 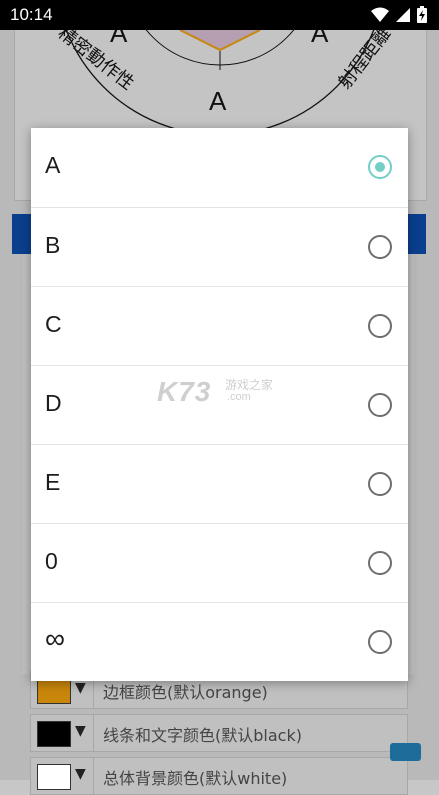 I want to click on option-zero: 0, so click(x=219, y=562).